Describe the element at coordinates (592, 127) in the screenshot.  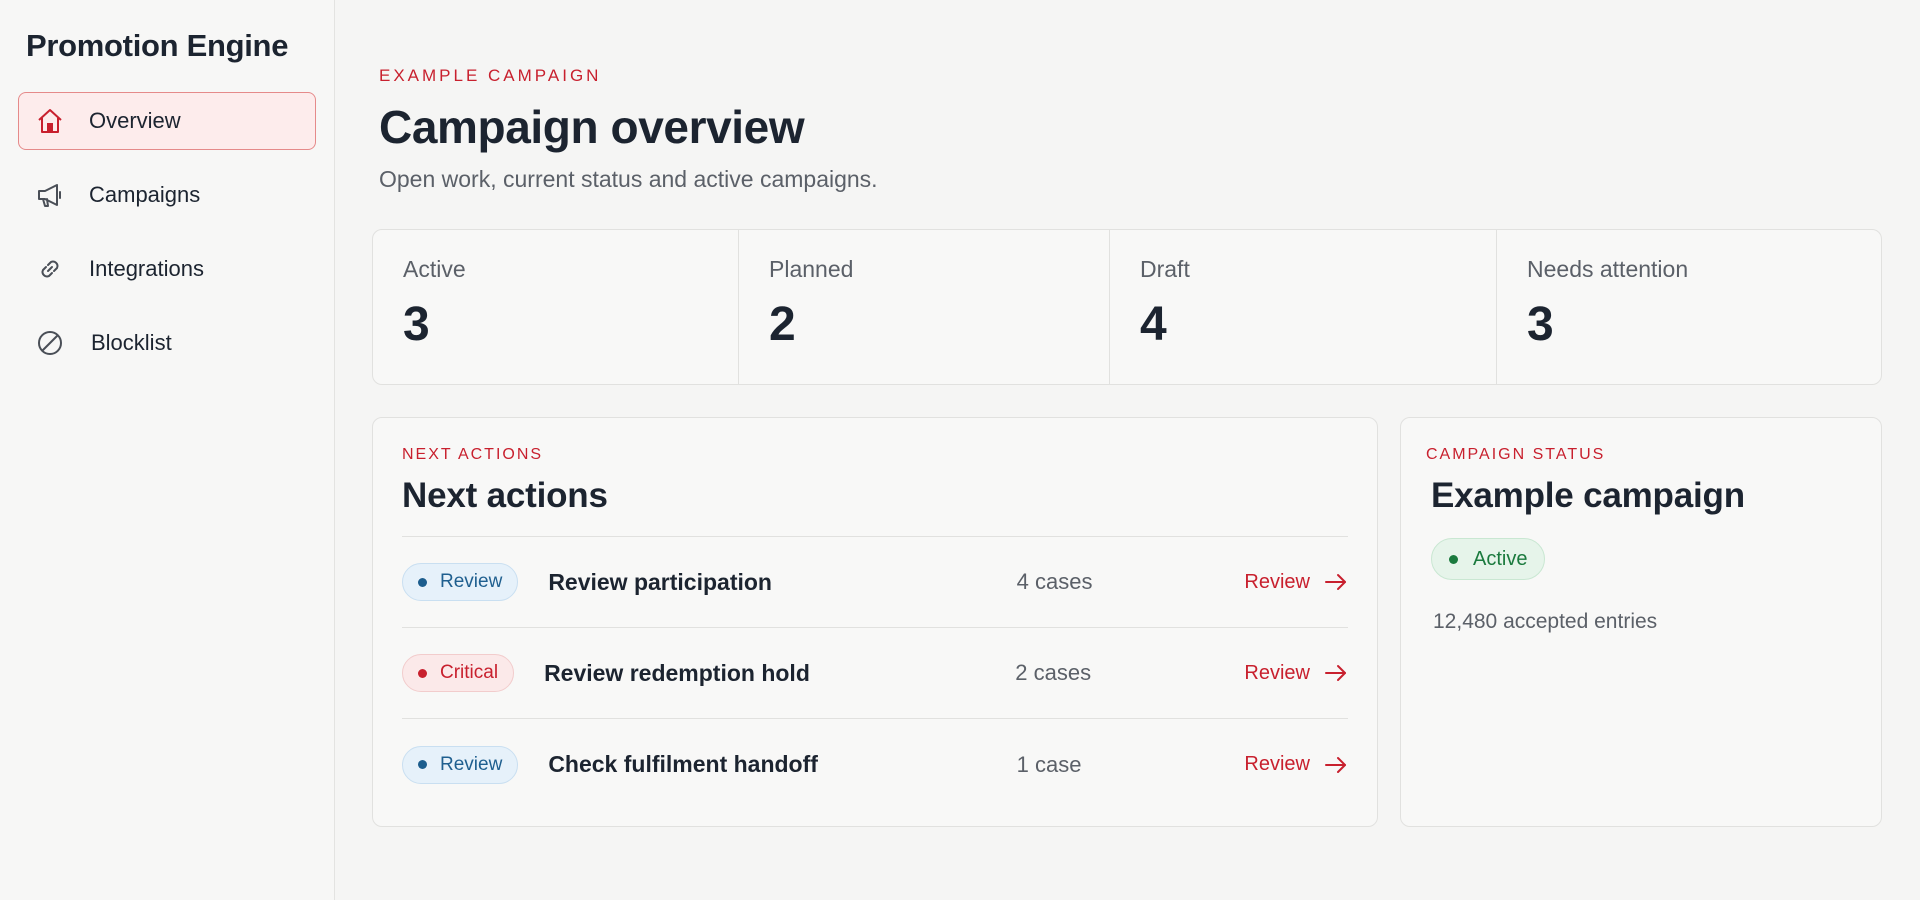
I see `page-title: Campaign overview` at that location.